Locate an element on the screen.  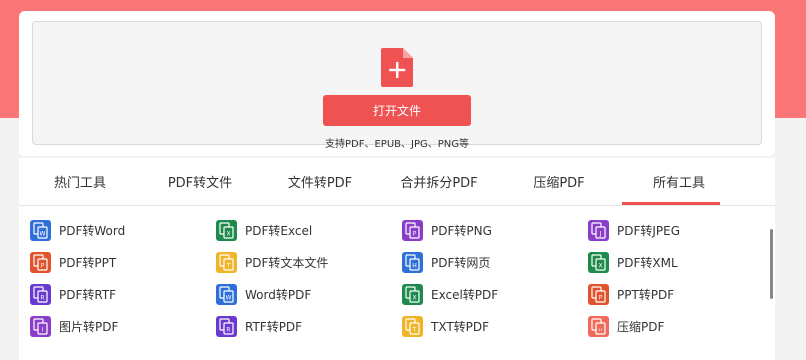
tool-tabs: 热门工具 PDF转文件 文件转PDF 合并拆分PDF 压缩PDF 所有工具 is located at coordinates (397, 182).